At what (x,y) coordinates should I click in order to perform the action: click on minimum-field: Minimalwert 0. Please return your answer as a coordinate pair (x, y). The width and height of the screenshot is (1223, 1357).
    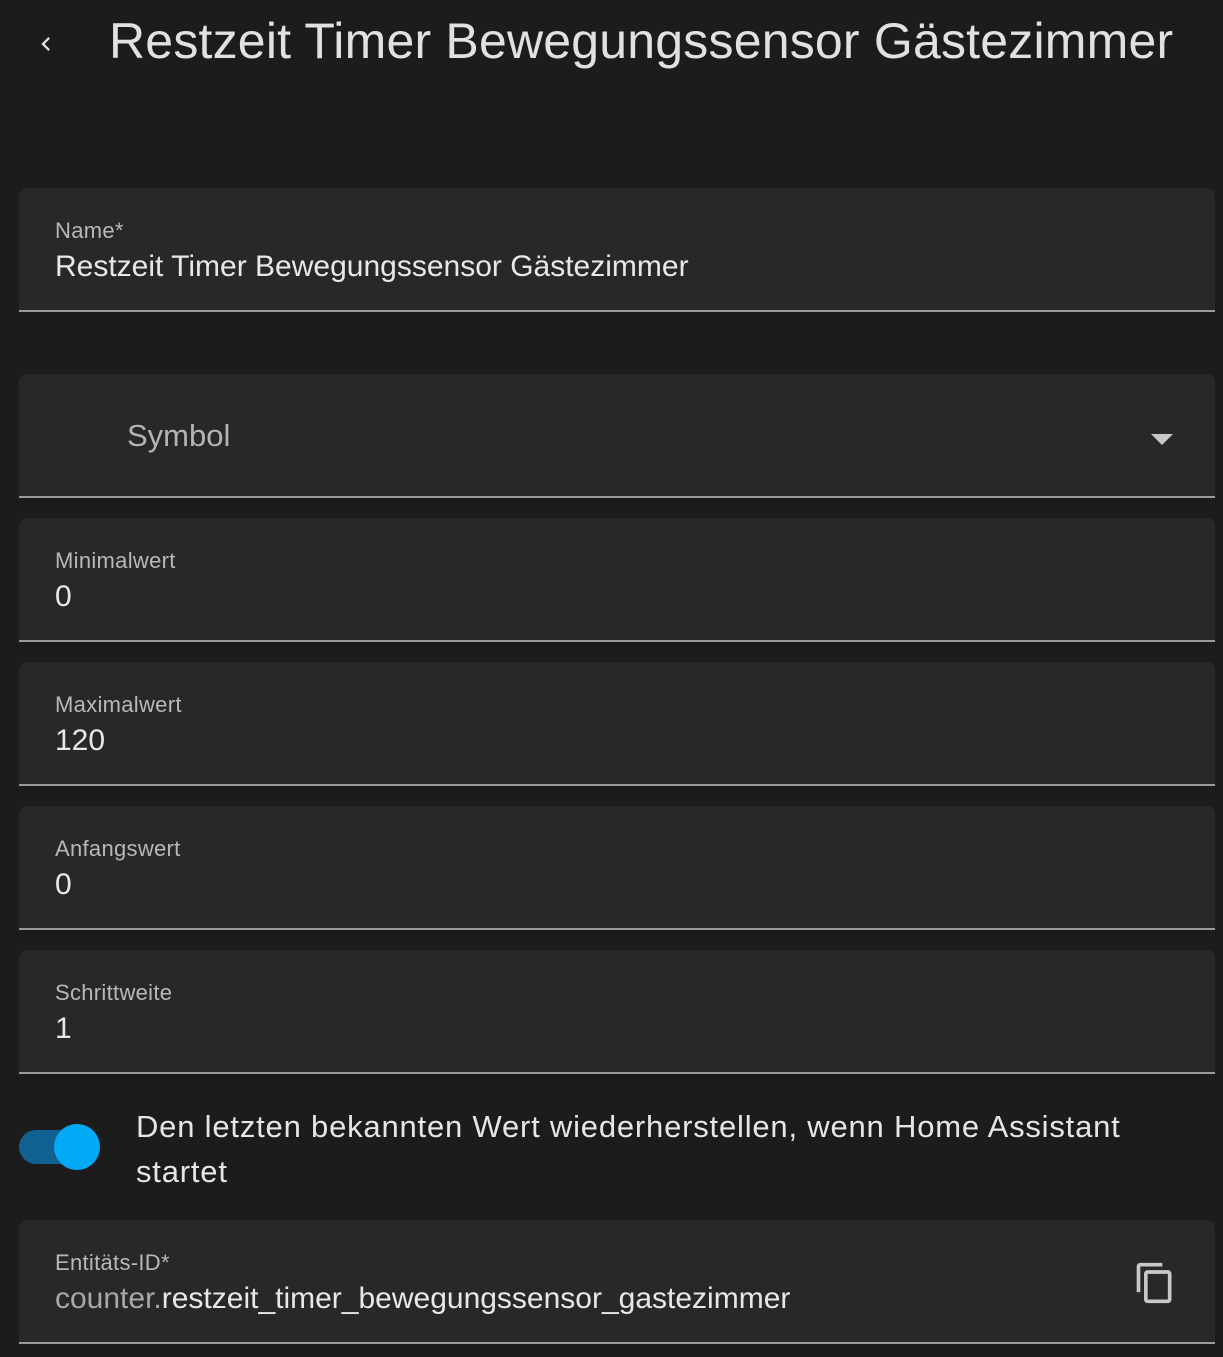
    Looking at the image, I should click on (617, 580).